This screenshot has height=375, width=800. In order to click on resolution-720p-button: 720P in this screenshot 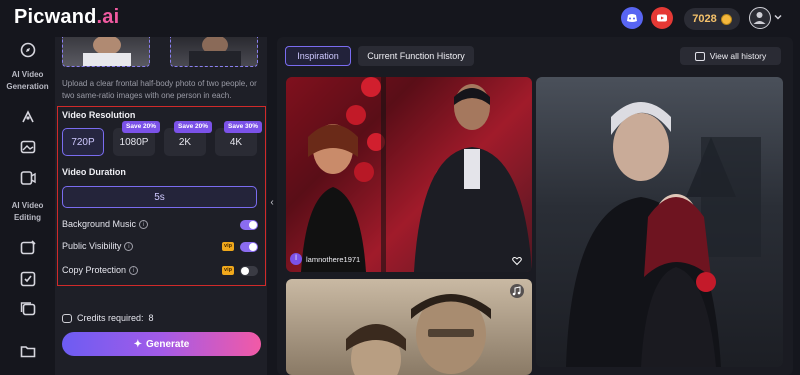, I will do `click(83, 142)`.